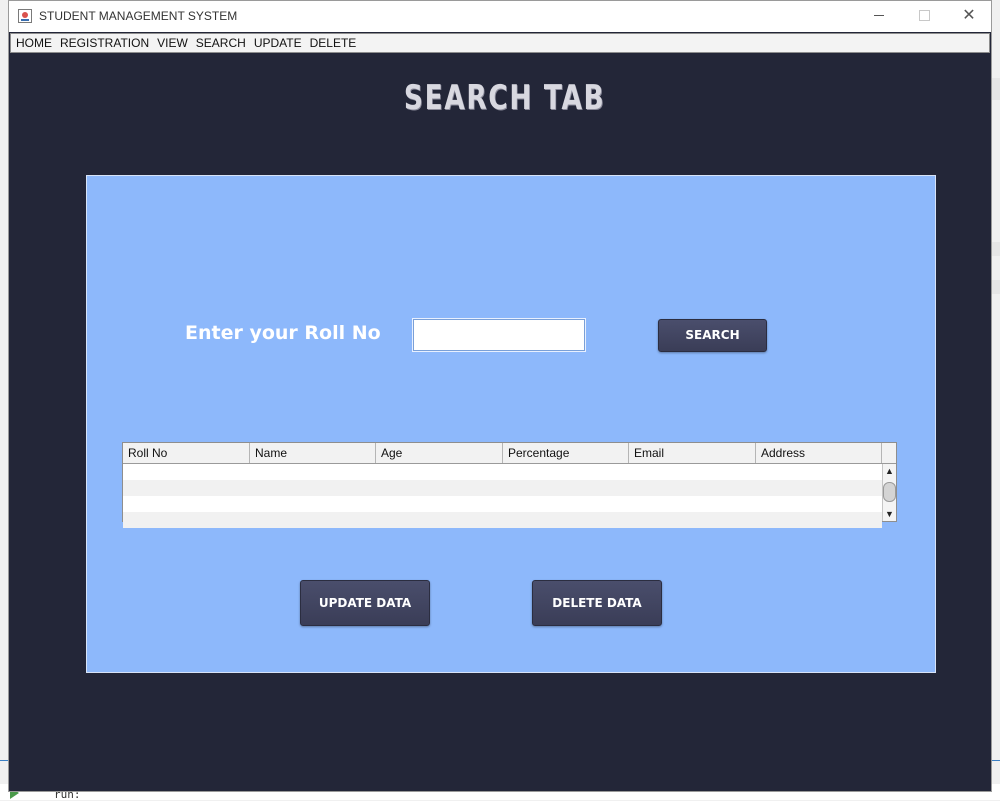 This screenshot has height=801, width=1000. What do you see at coordinates (365, 603) in the screenshot?
I see `update-data-button: UPDATE DATA` at bounding box center [365, 603].